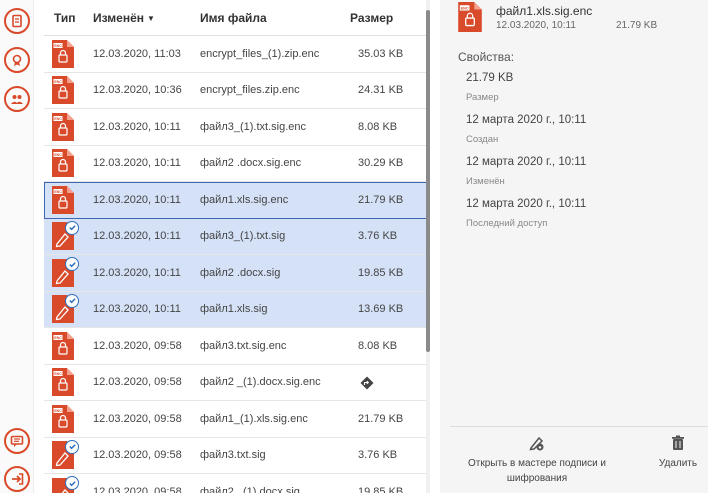 Image resolution: width=708 pixels, height=493 pixels. I want to click on file-row: 12.03.2020, 09:58 файл3.txt.sig 3.76 KB, so click(236, 456).